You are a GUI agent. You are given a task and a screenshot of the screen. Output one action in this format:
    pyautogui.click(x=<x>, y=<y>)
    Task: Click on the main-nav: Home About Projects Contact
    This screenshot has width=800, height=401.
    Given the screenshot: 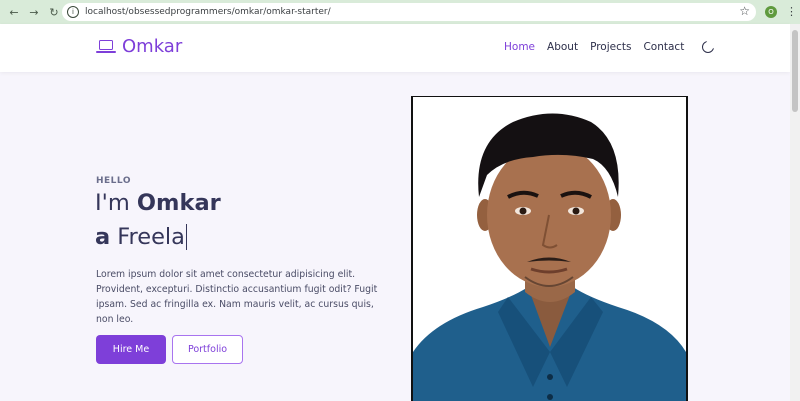 What is the action you would take?
    pyautogui.click(x=610, y=46)
    